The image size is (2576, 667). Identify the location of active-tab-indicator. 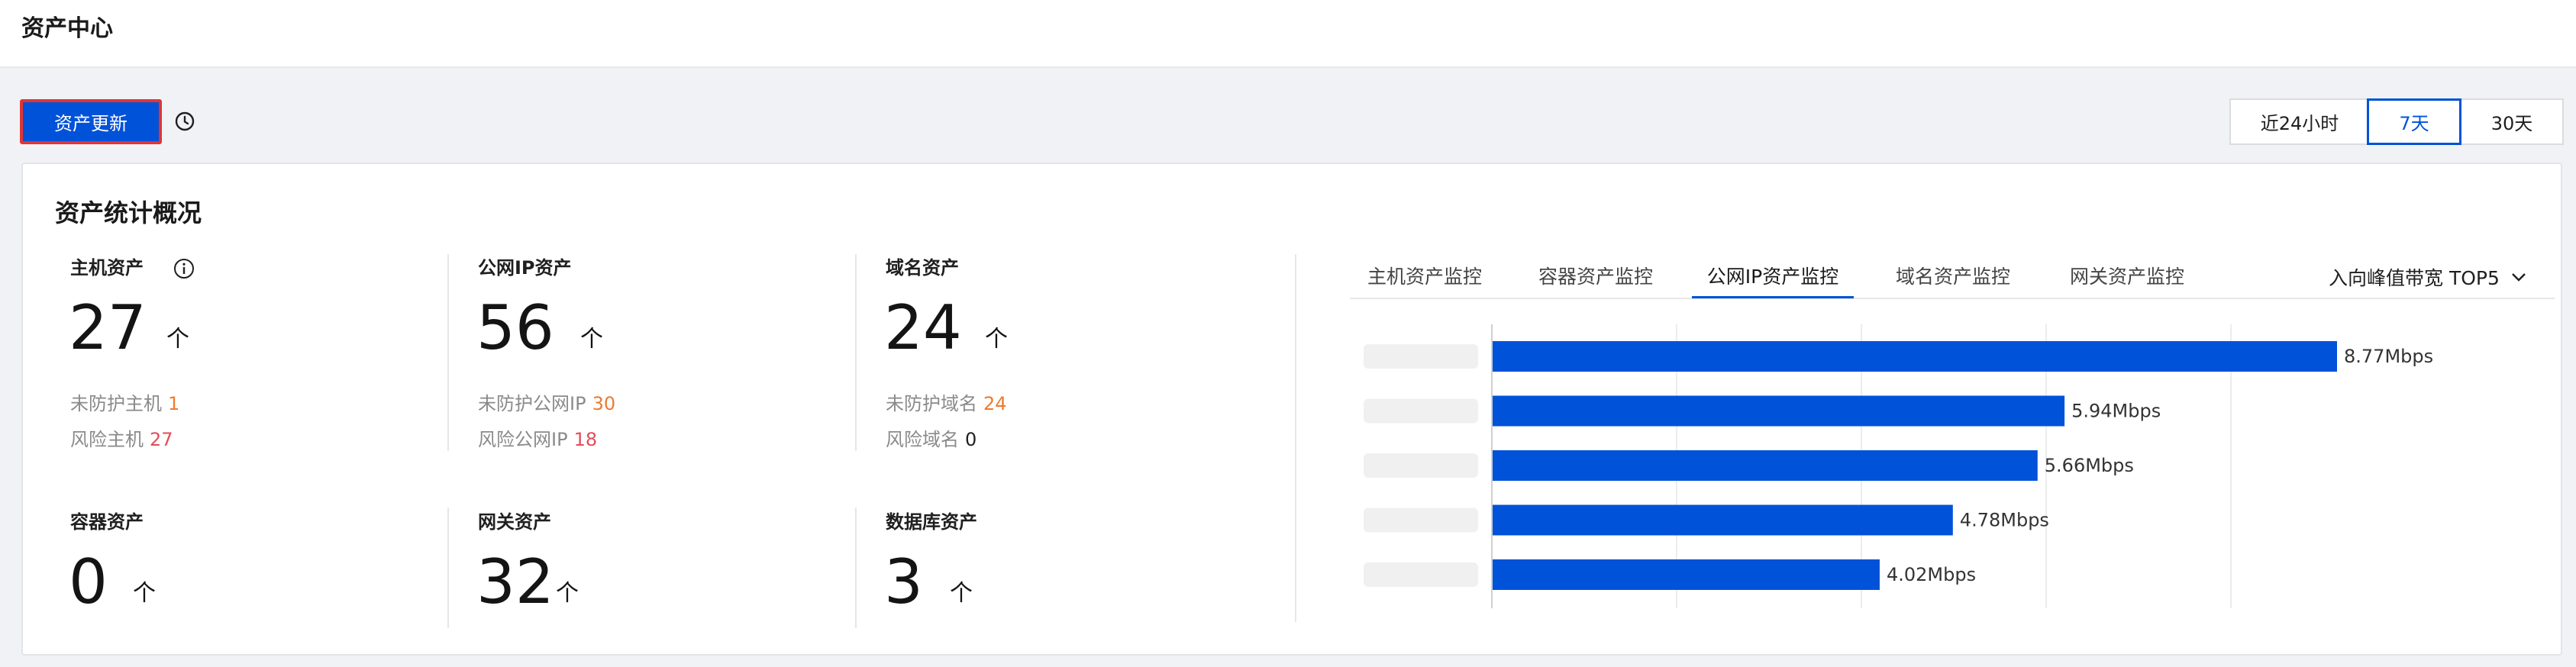
(1773, 297).